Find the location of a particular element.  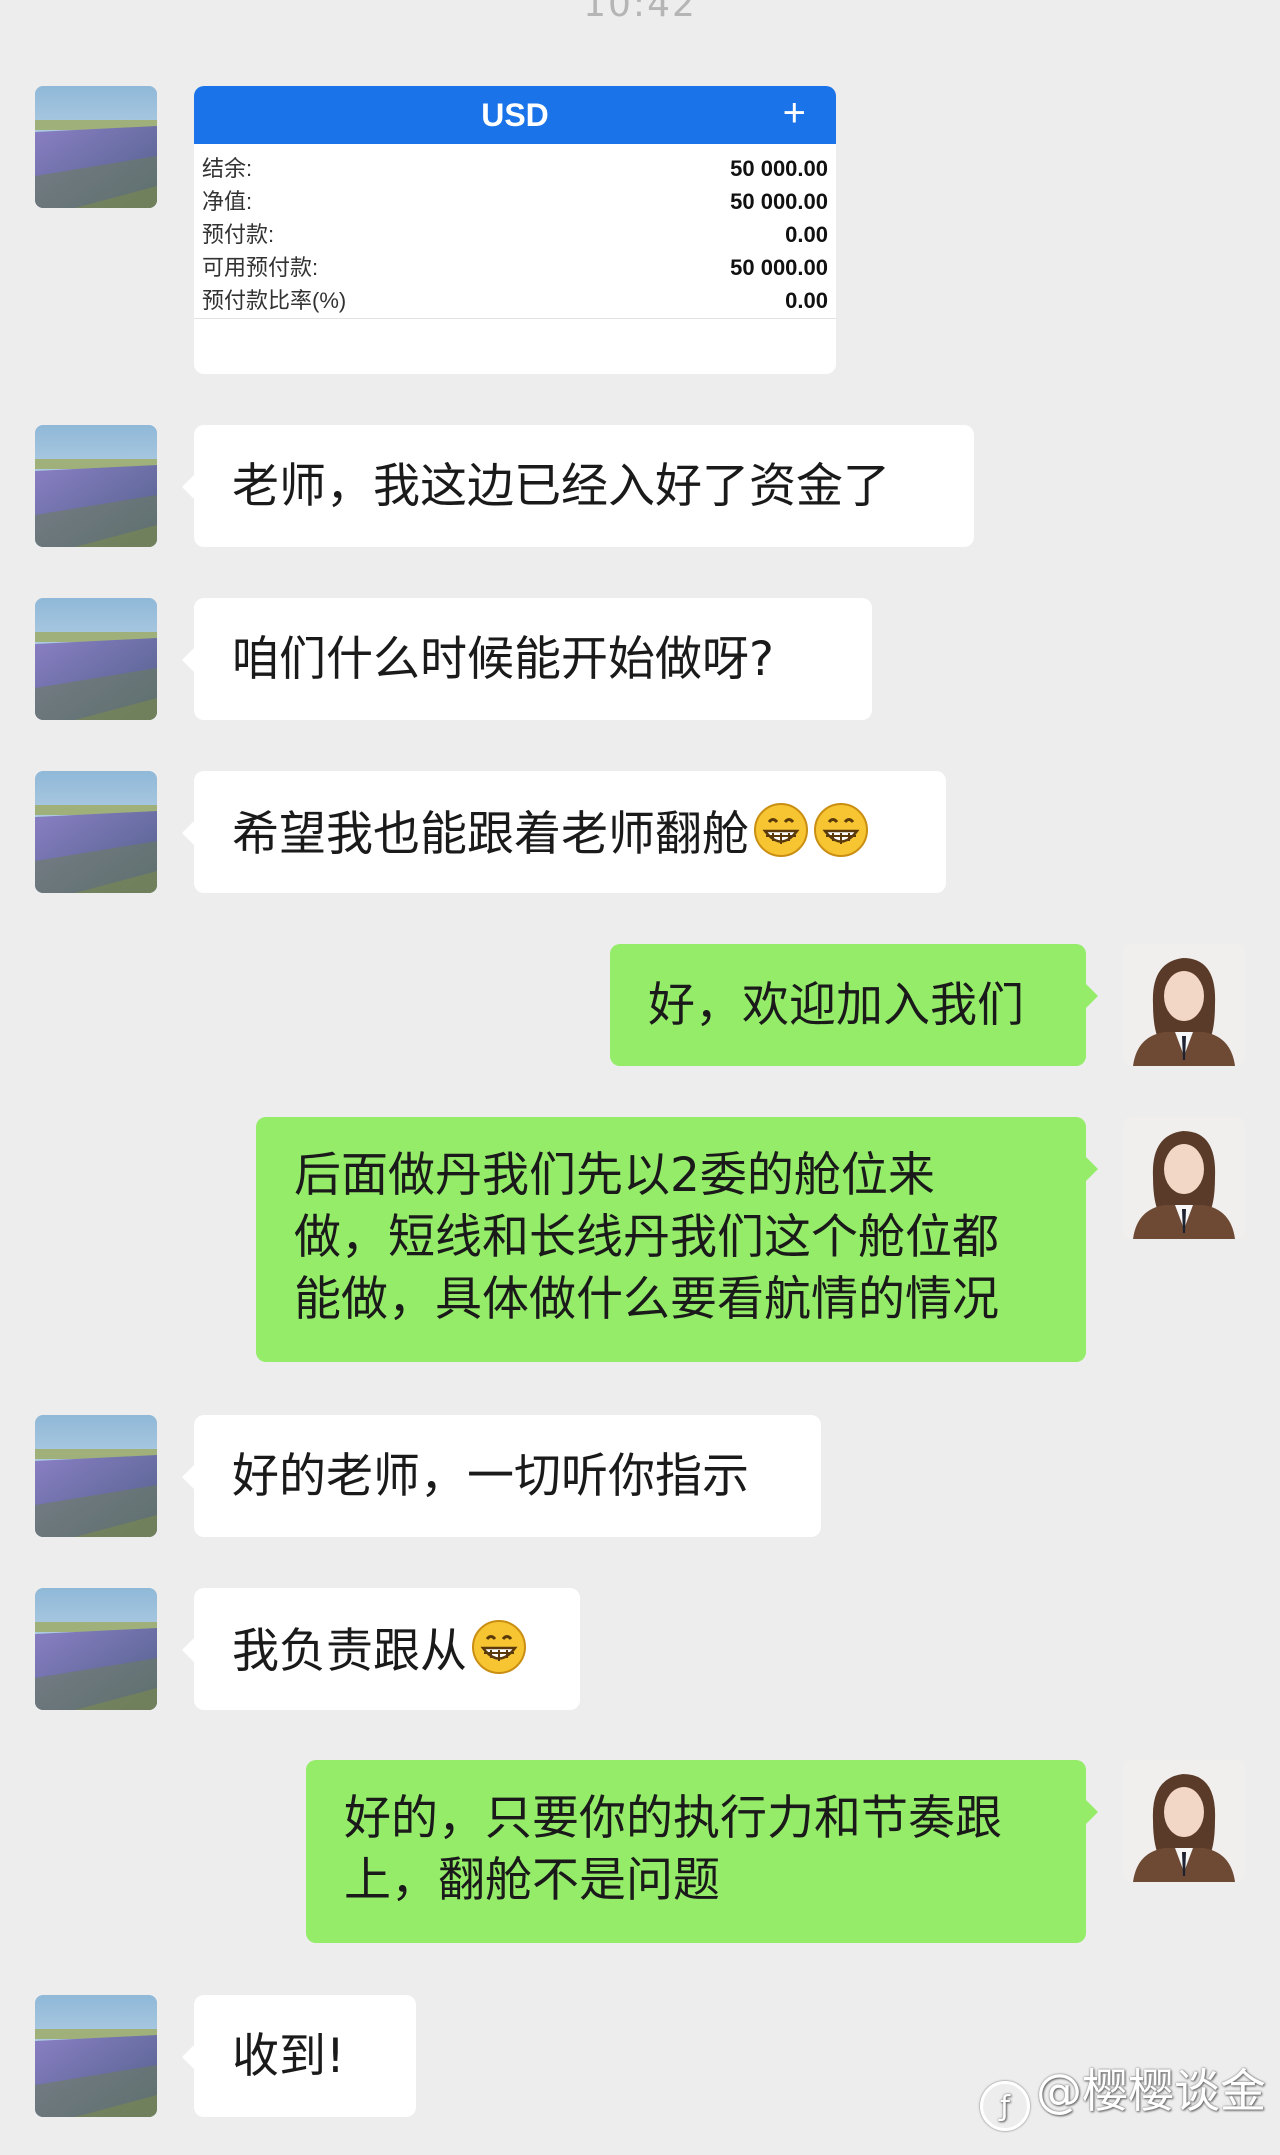

watermark: ƒ @樱樱谈金 is located at coordinates (1123, 2093).